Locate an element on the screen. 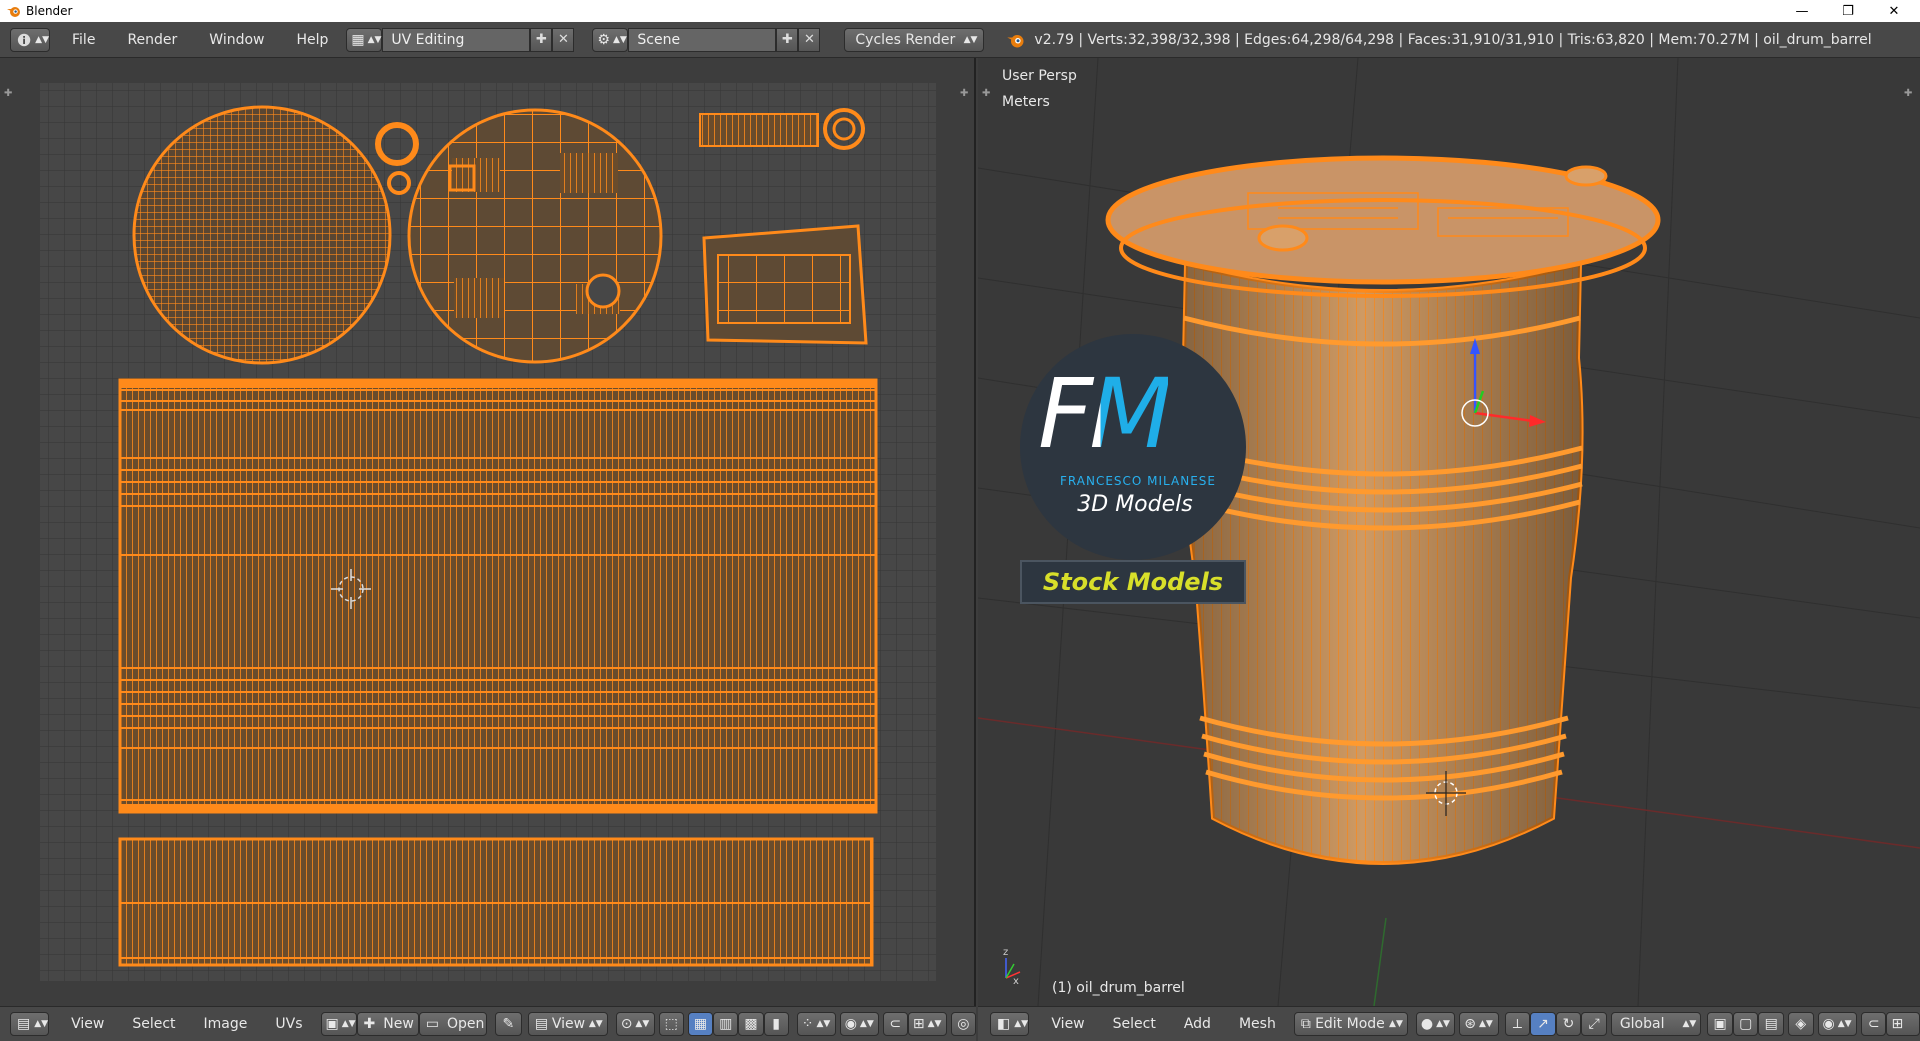 Image resolution: width=1920 pixels, height=1041 pixels. add-layout-button: ✚ is located at coordinates (541, 39).